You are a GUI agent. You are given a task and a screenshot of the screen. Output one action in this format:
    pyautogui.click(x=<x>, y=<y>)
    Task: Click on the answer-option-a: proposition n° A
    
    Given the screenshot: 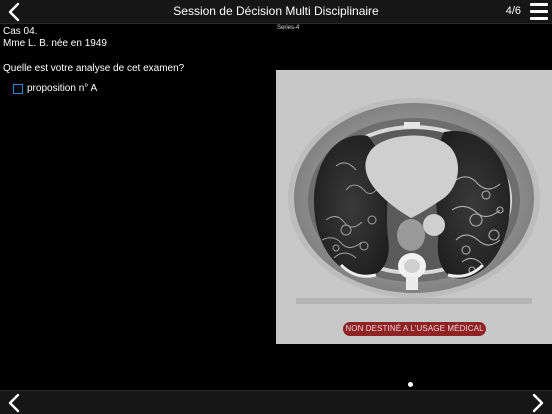 What is the action you would take?
    pyautogui.click(x=55, y=89)
    